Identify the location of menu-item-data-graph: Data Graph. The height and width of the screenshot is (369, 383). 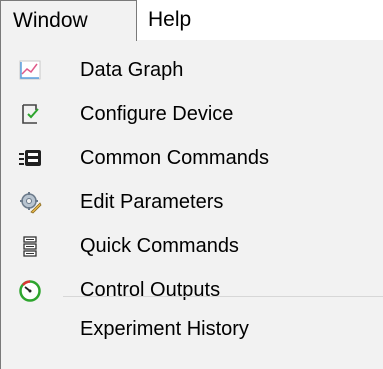
(192, 70).